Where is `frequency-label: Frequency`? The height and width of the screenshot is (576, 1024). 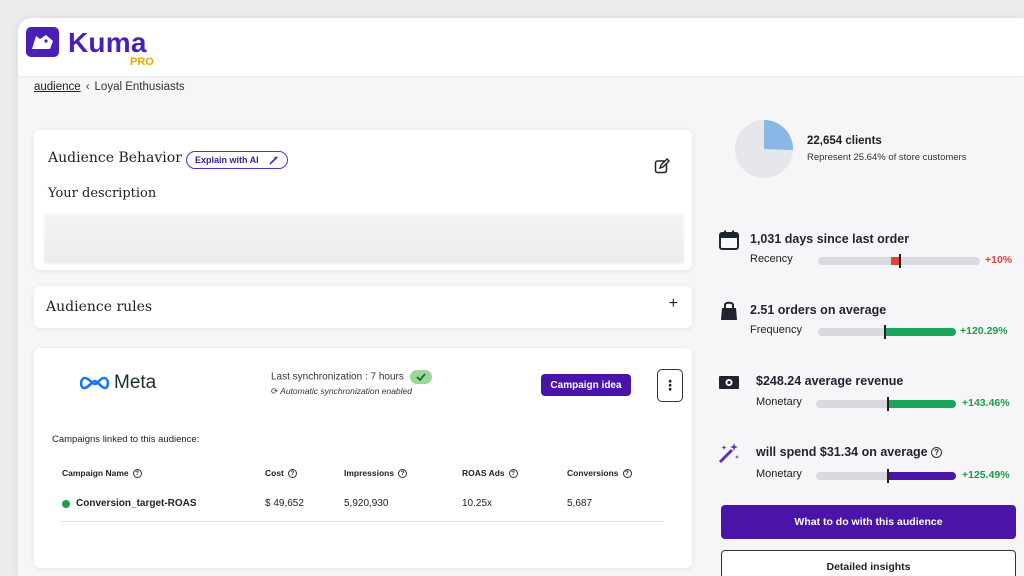 frequency-label: Frequency is located at coordinates (776, 330).